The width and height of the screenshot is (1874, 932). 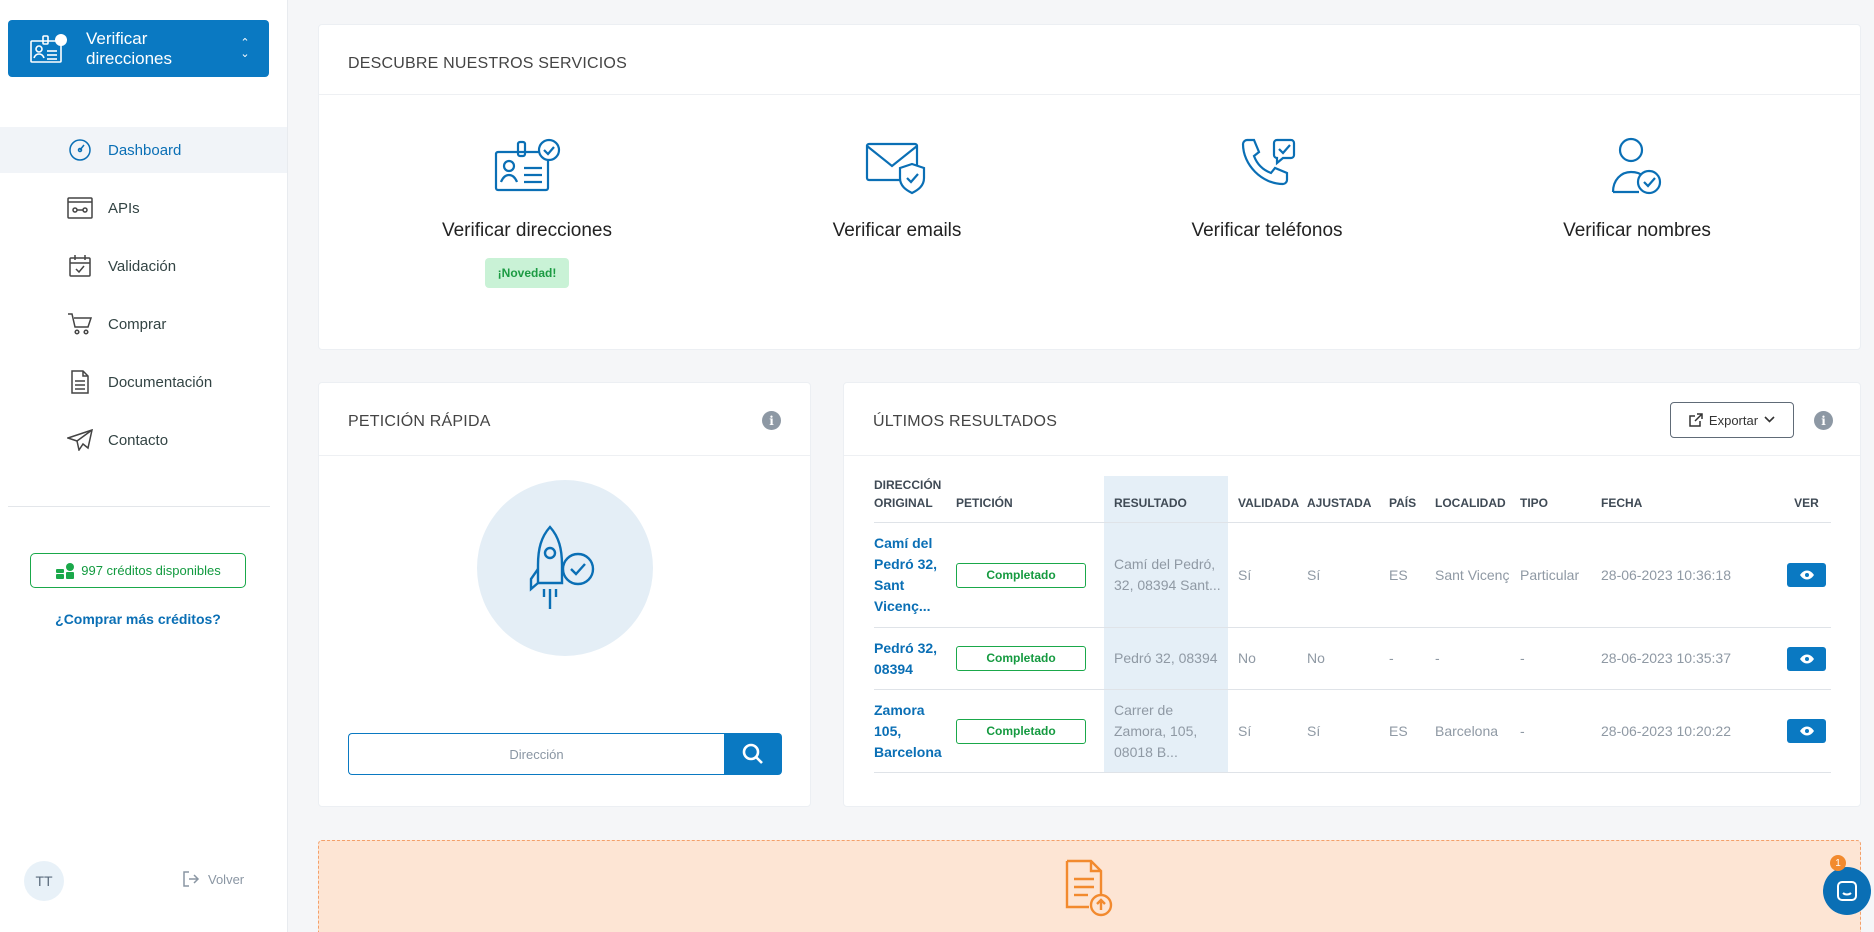 I want to click on col-direccion-original: DIRECCIÓN ORIGINAL, so click(x=915, y=499).